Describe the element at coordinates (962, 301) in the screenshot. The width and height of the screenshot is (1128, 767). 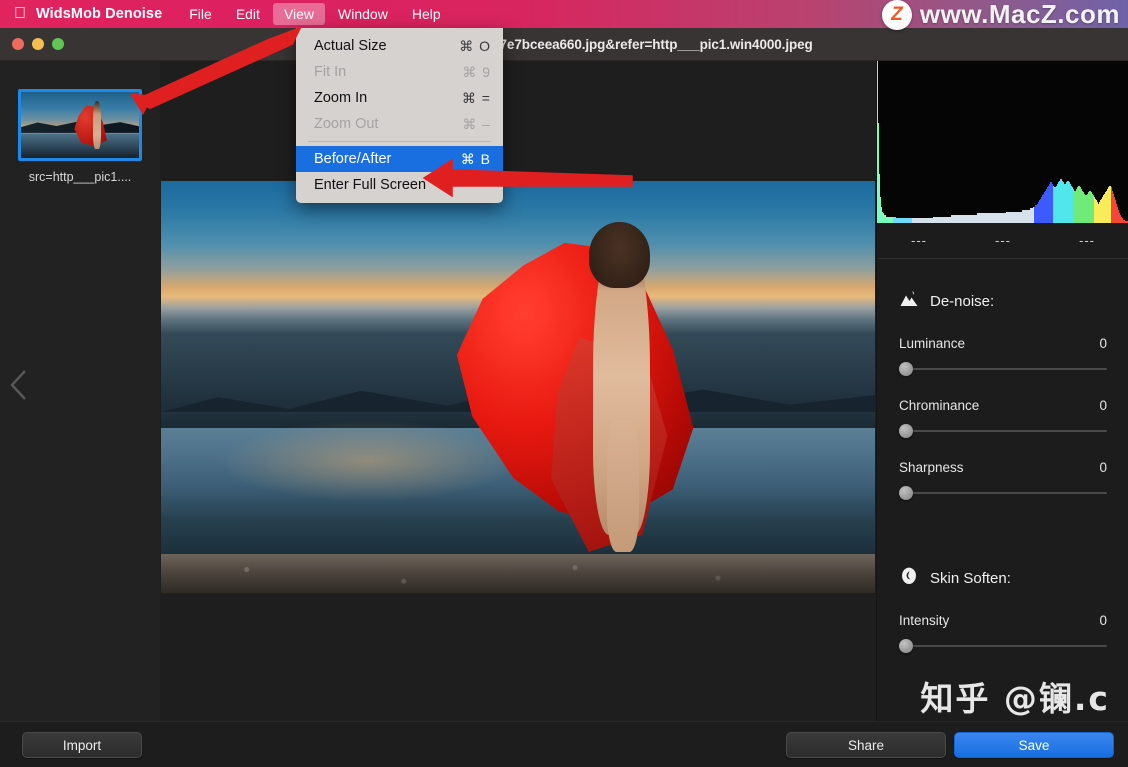
I see `denoise-title: De-noise:` at that location.